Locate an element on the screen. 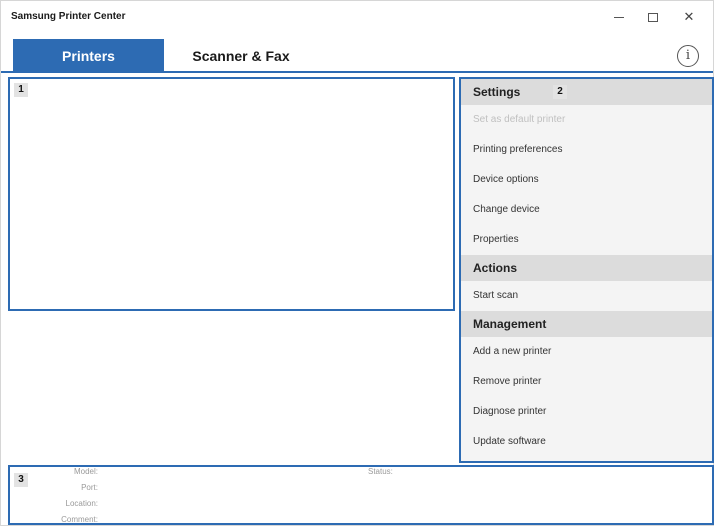 The height and width of the screenshot is (526, 714). tab-scanner-fax: Scanner & Fax is located at coordinates (241, 56).